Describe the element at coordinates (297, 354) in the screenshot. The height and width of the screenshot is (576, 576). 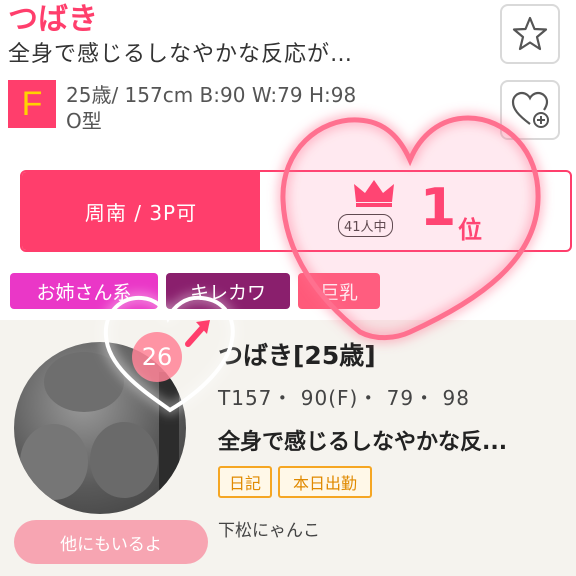
I see `card-name: つばき[25歳]` at that location.